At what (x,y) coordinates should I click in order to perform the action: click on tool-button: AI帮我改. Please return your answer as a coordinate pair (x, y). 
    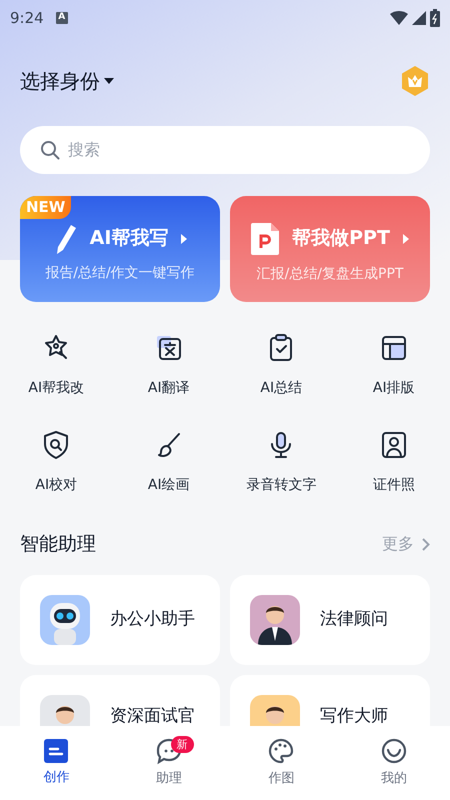
    Looking at the image, I should click on (56, 365).